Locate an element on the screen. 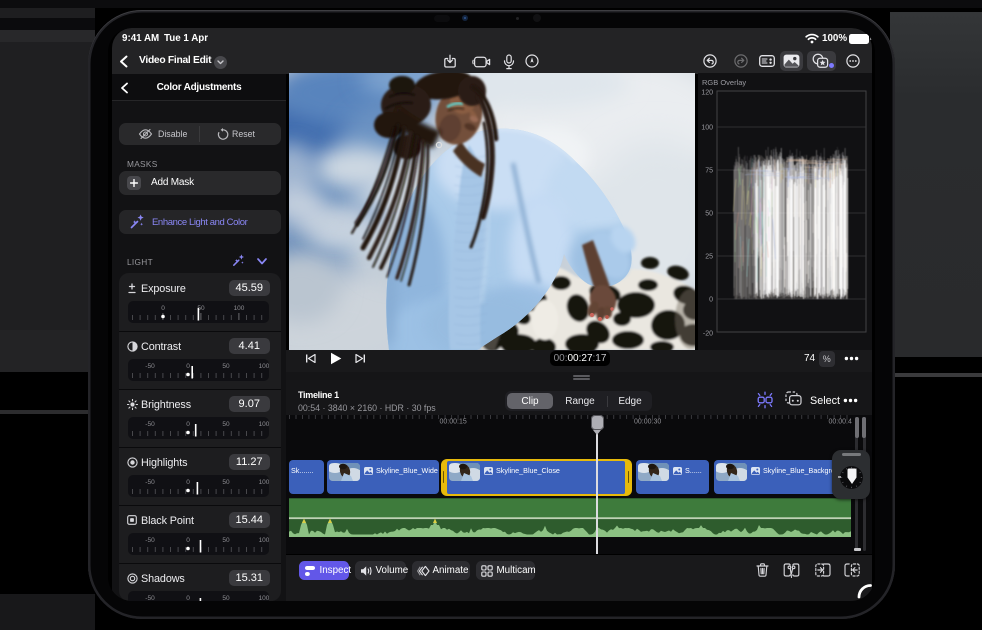 This screenshot has height=630, width=982. svg-text: -20 is located at coordinates (708, 334).